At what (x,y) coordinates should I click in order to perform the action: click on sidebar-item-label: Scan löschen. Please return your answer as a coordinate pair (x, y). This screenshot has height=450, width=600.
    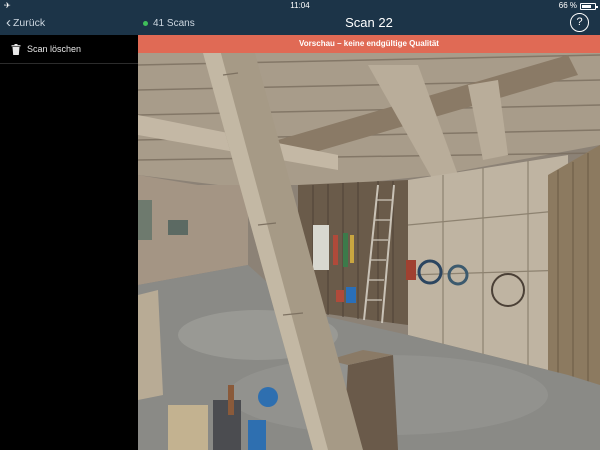
    Looking at the image, I should click on (54, 49).